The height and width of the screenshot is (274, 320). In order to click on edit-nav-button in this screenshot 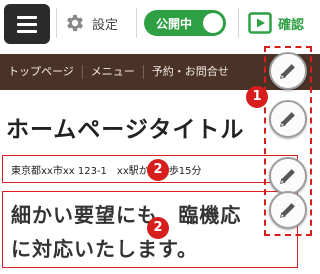, I will do `click(288, 71)`.